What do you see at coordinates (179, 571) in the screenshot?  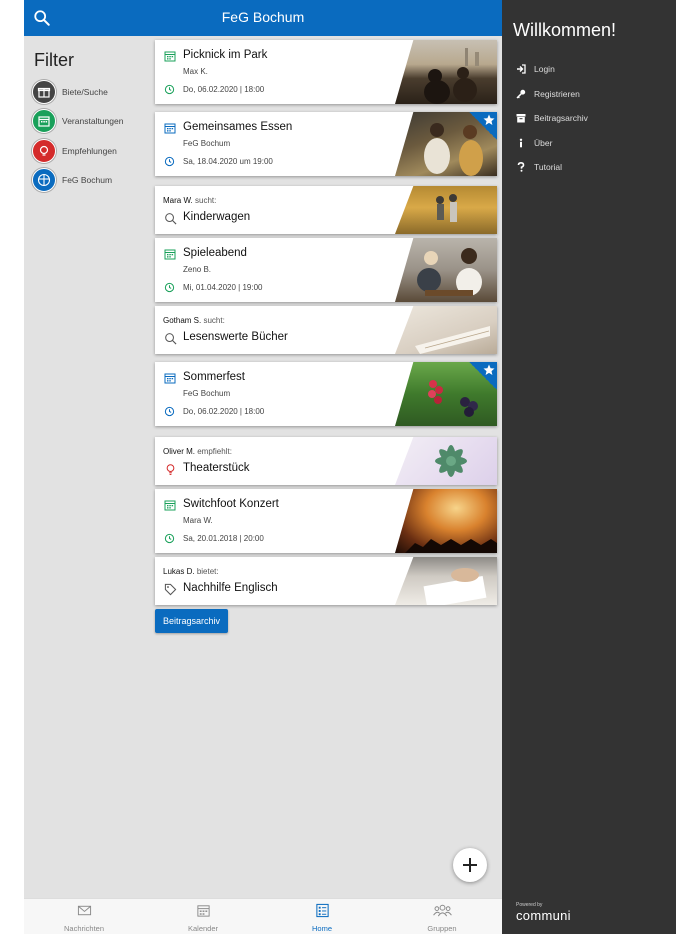 I see `post-author: Lukas D.` at bounding box center [179, 571].